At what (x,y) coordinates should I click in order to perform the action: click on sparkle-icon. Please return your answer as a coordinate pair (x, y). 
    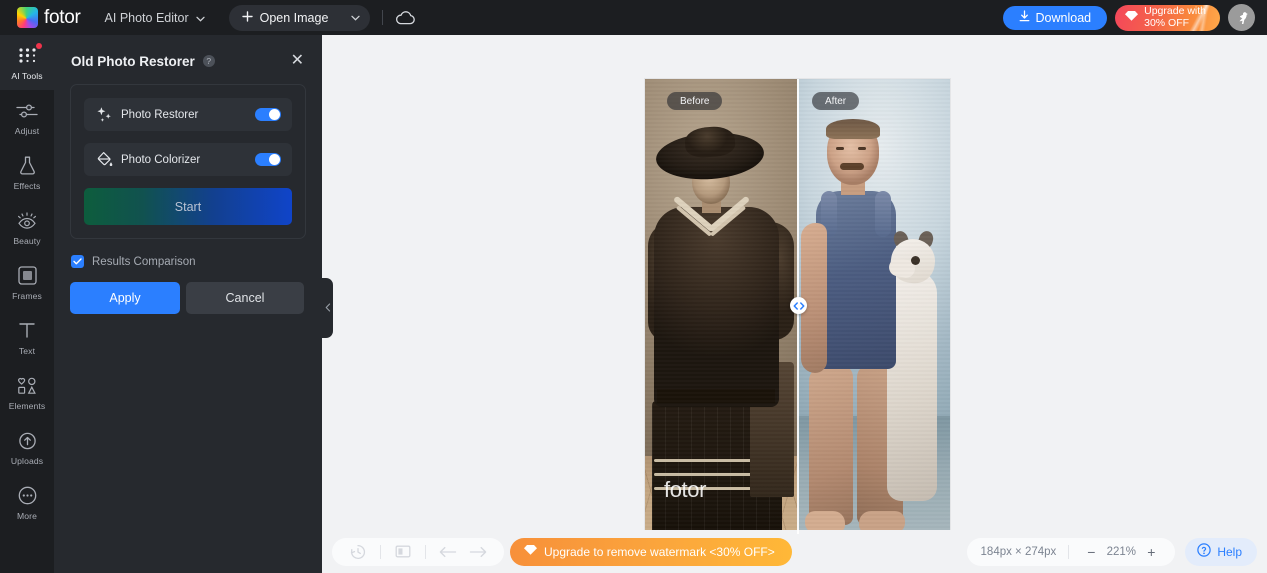
    Looking at the image, I should click on (105, 114).